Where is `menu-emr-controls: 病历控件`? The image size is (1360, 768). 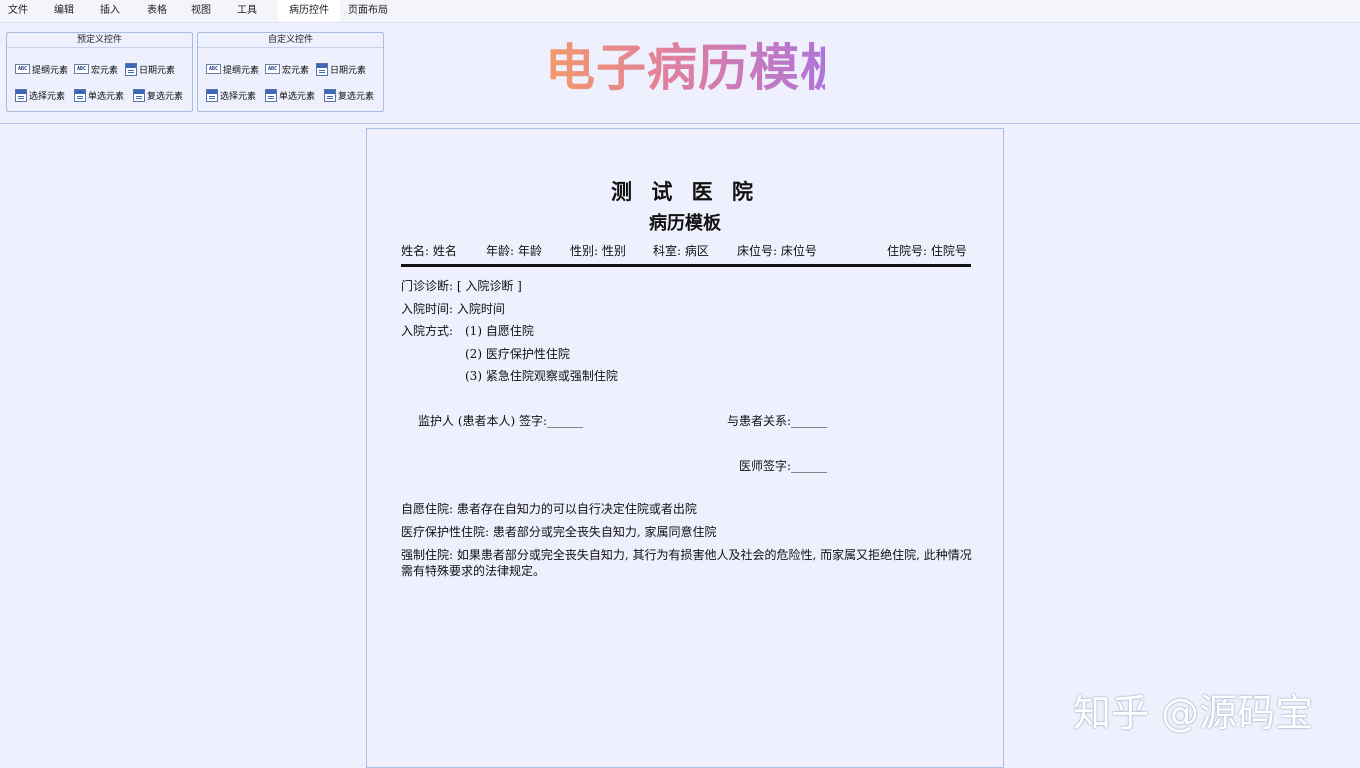
menu-emr-controls: 病历控件 is located at coordinates (309, 11).